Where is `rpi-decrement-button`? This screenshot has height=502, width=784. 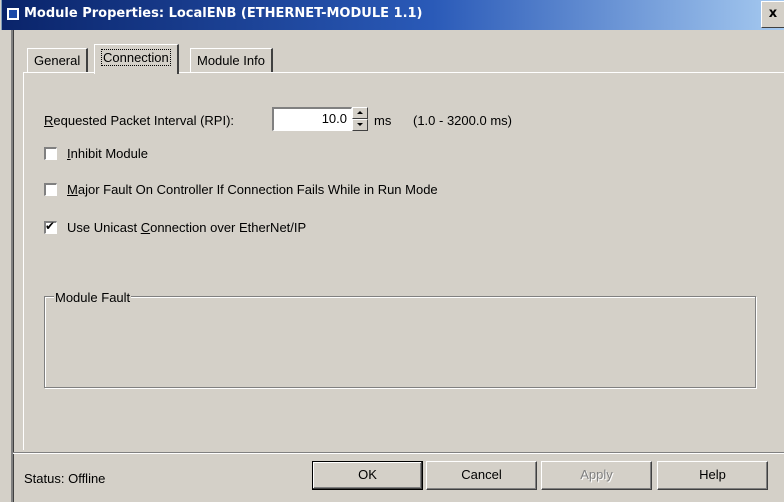
rpi-decrement-button is located at coordinates (360, 125).